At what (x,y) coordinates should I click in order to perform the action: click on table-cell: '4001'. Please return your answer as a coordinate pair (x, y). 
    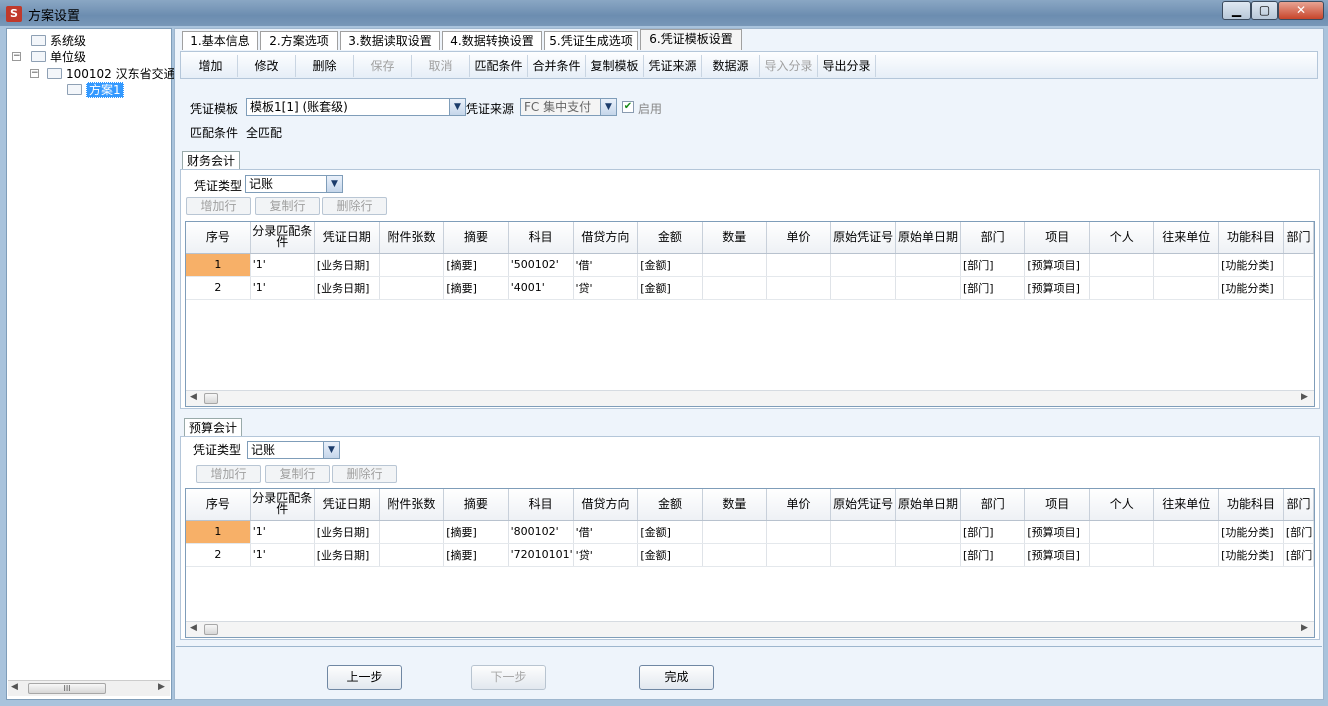
    Looking at the image, I should click on (541, 288).